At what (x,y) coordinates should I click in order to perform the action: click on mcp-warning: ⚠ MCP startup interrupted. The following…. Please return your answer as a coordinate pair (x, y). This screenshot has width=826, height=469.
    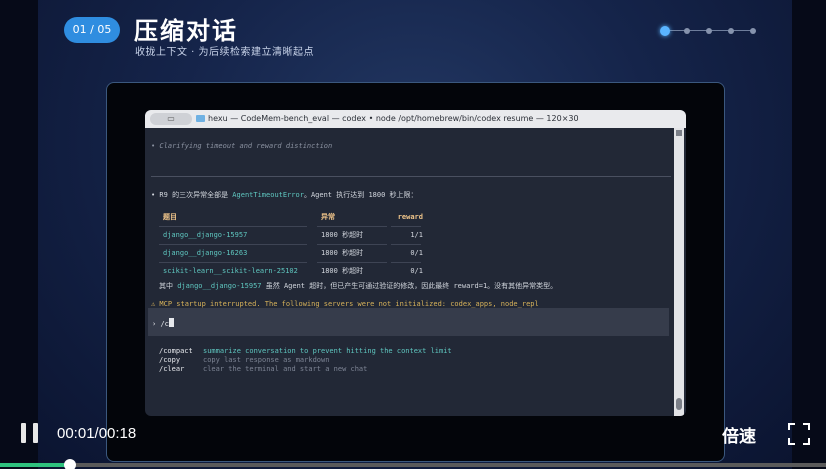
    Looking at the image, I should click on (345, 304).